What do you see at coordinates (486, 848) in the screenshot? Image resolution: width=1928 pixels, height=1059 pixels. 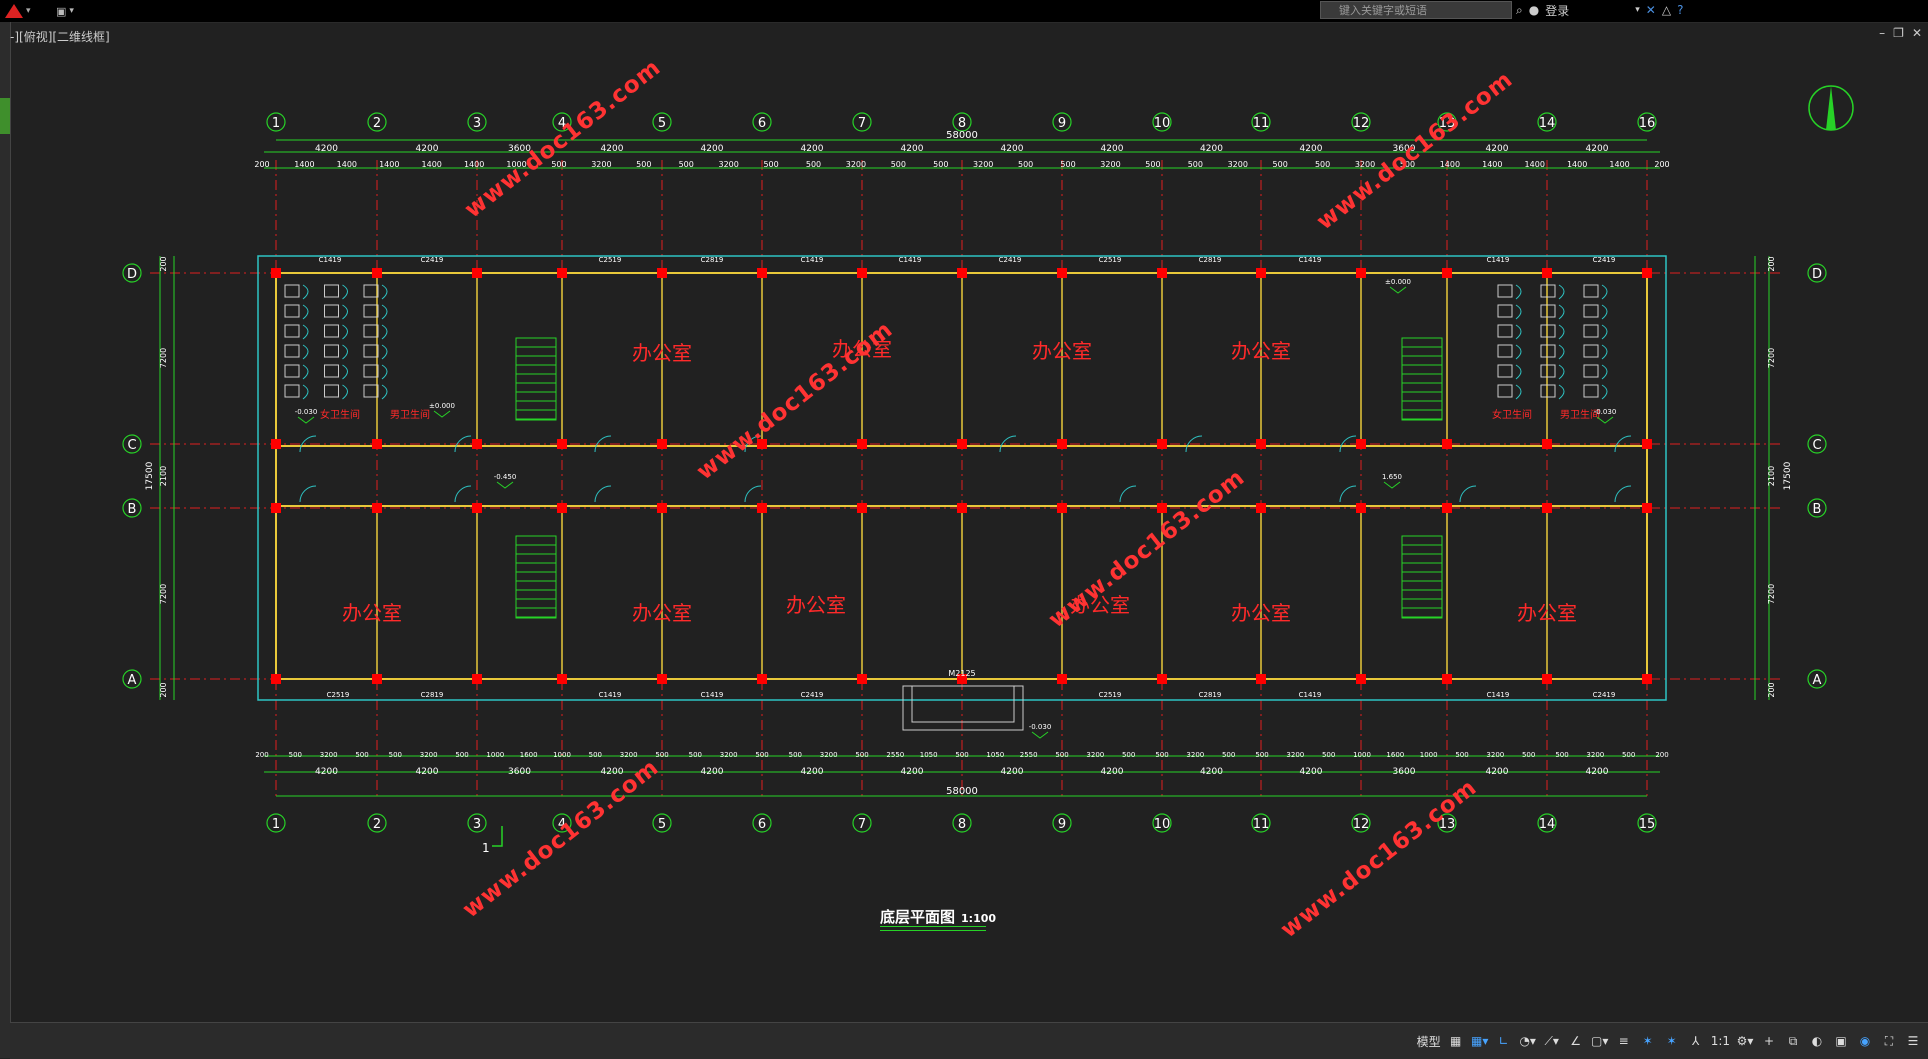 I see `section-mark: 1` at bounding box center [486, 848].